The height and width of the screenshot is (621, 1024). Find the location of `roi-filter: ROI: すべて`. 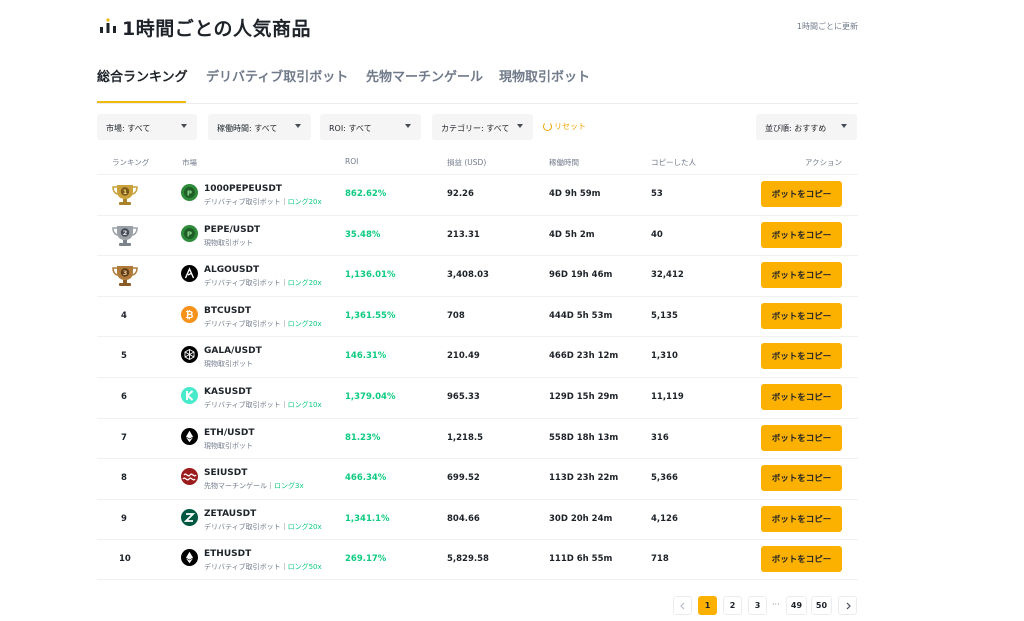

roi-filter: ROI: すべて is located at coordinates (370, 127).